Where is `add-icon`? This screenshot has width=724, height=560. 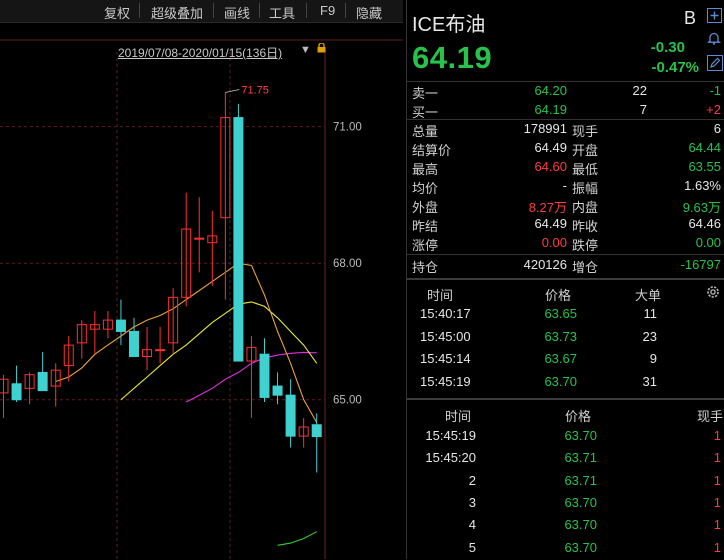 add-icon is located at coordinates (714, 15).